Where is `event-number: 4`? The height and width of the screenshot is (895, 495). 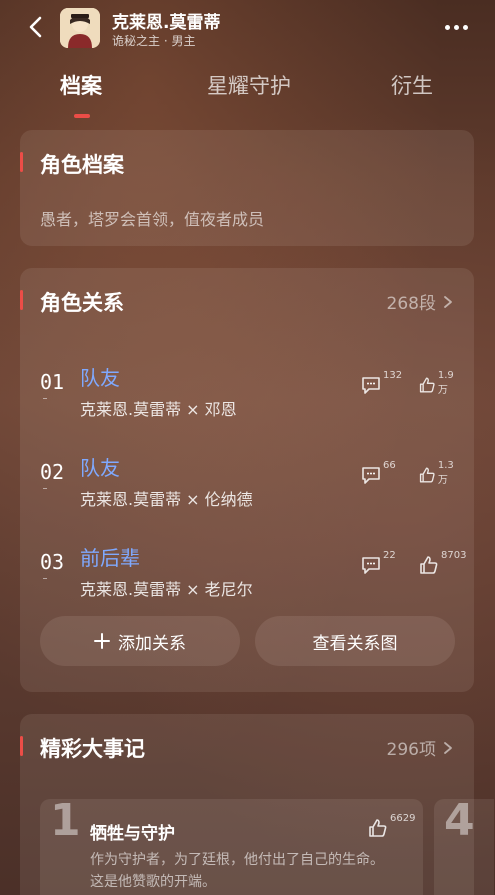
event-number: 4 is located at coordinates (459, 820).